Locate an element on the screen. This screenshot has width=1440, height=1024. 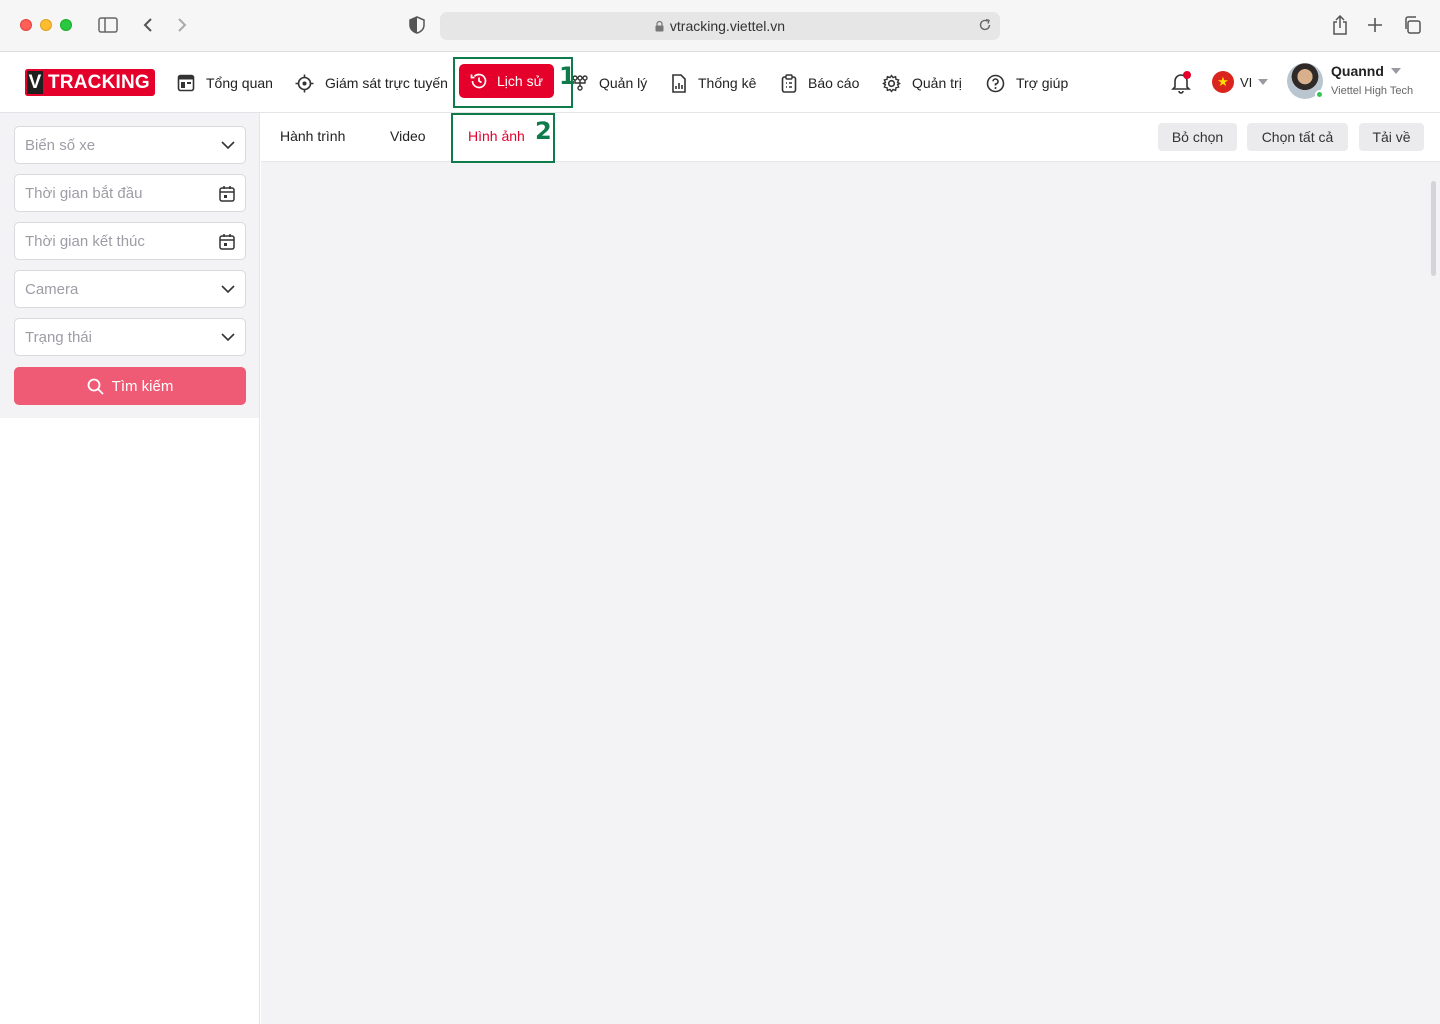
nav-label: Báo cáo is located at coordinates (834, 83).